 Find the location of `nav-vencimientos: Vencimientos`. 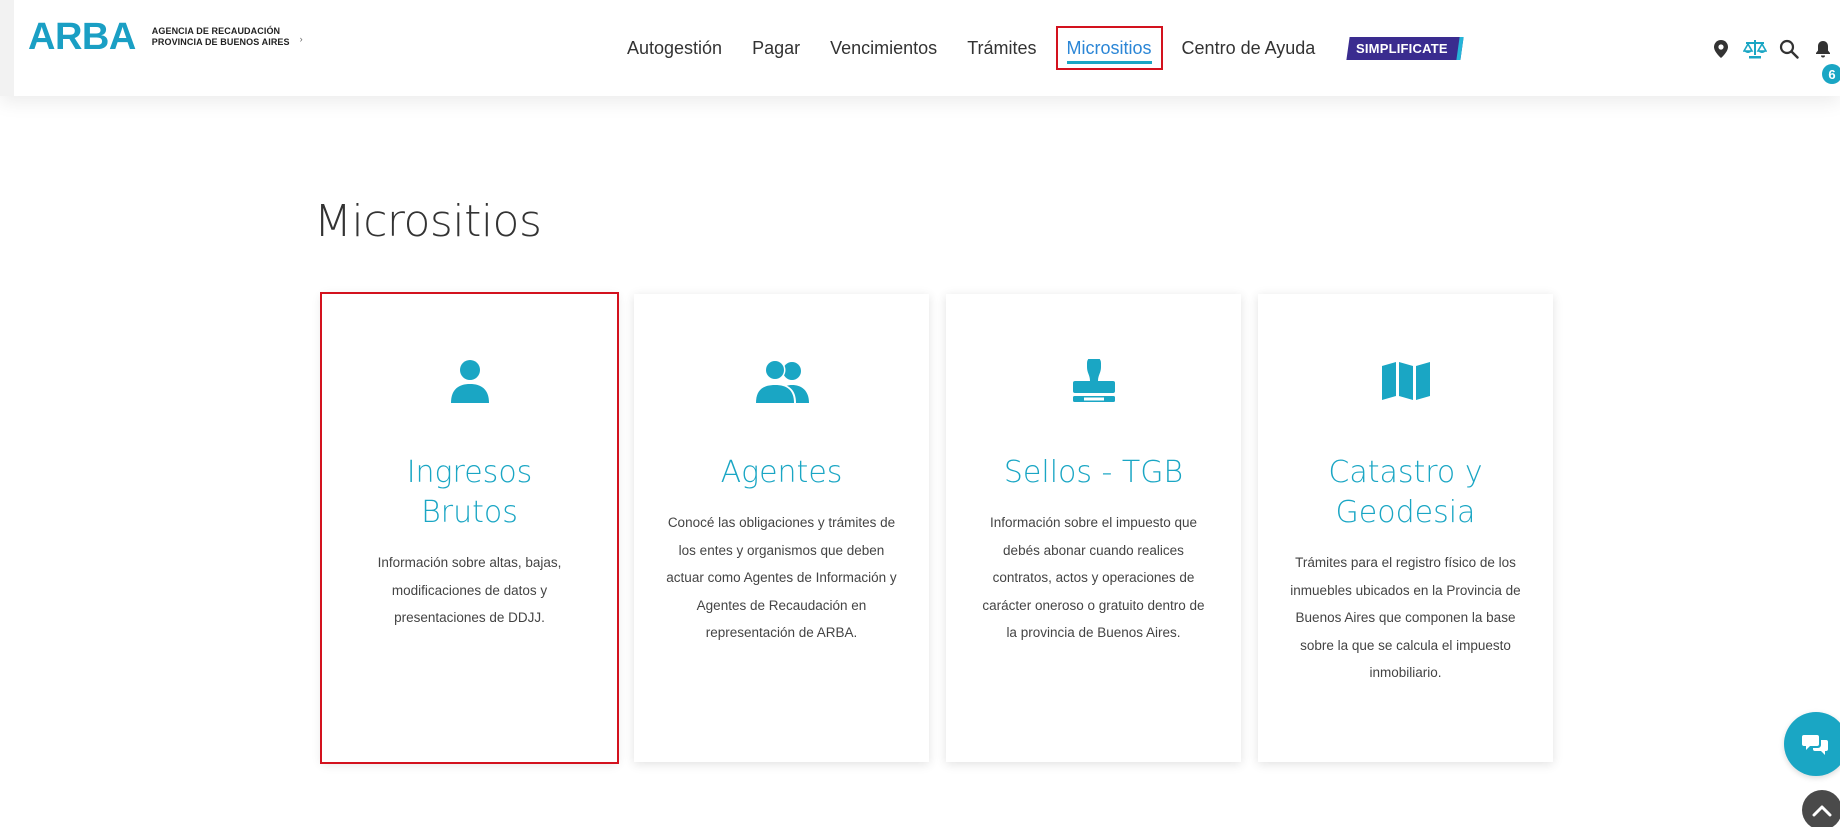

nav-vencimientos: Vencimientos is located at coordinates (883, 48).